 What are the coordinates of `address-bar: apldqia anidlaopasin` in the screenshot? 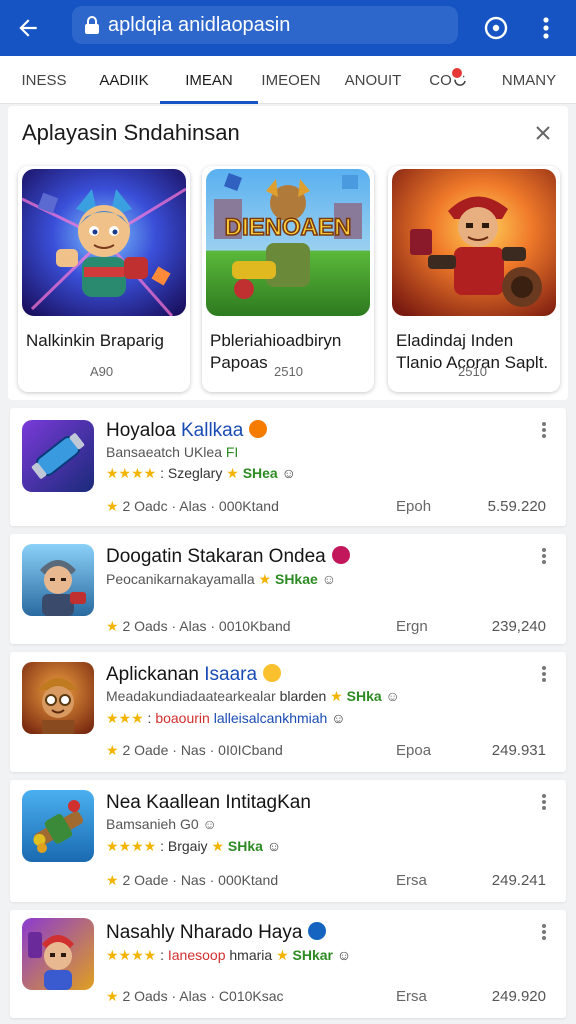 It's located at (265, 25).